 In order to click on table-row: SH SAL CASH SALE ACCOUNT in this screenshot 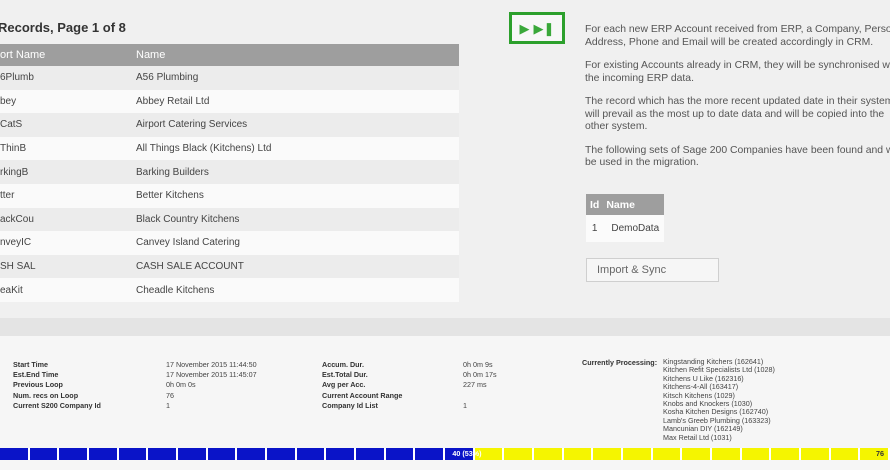, I will do `click(229, 266)`.